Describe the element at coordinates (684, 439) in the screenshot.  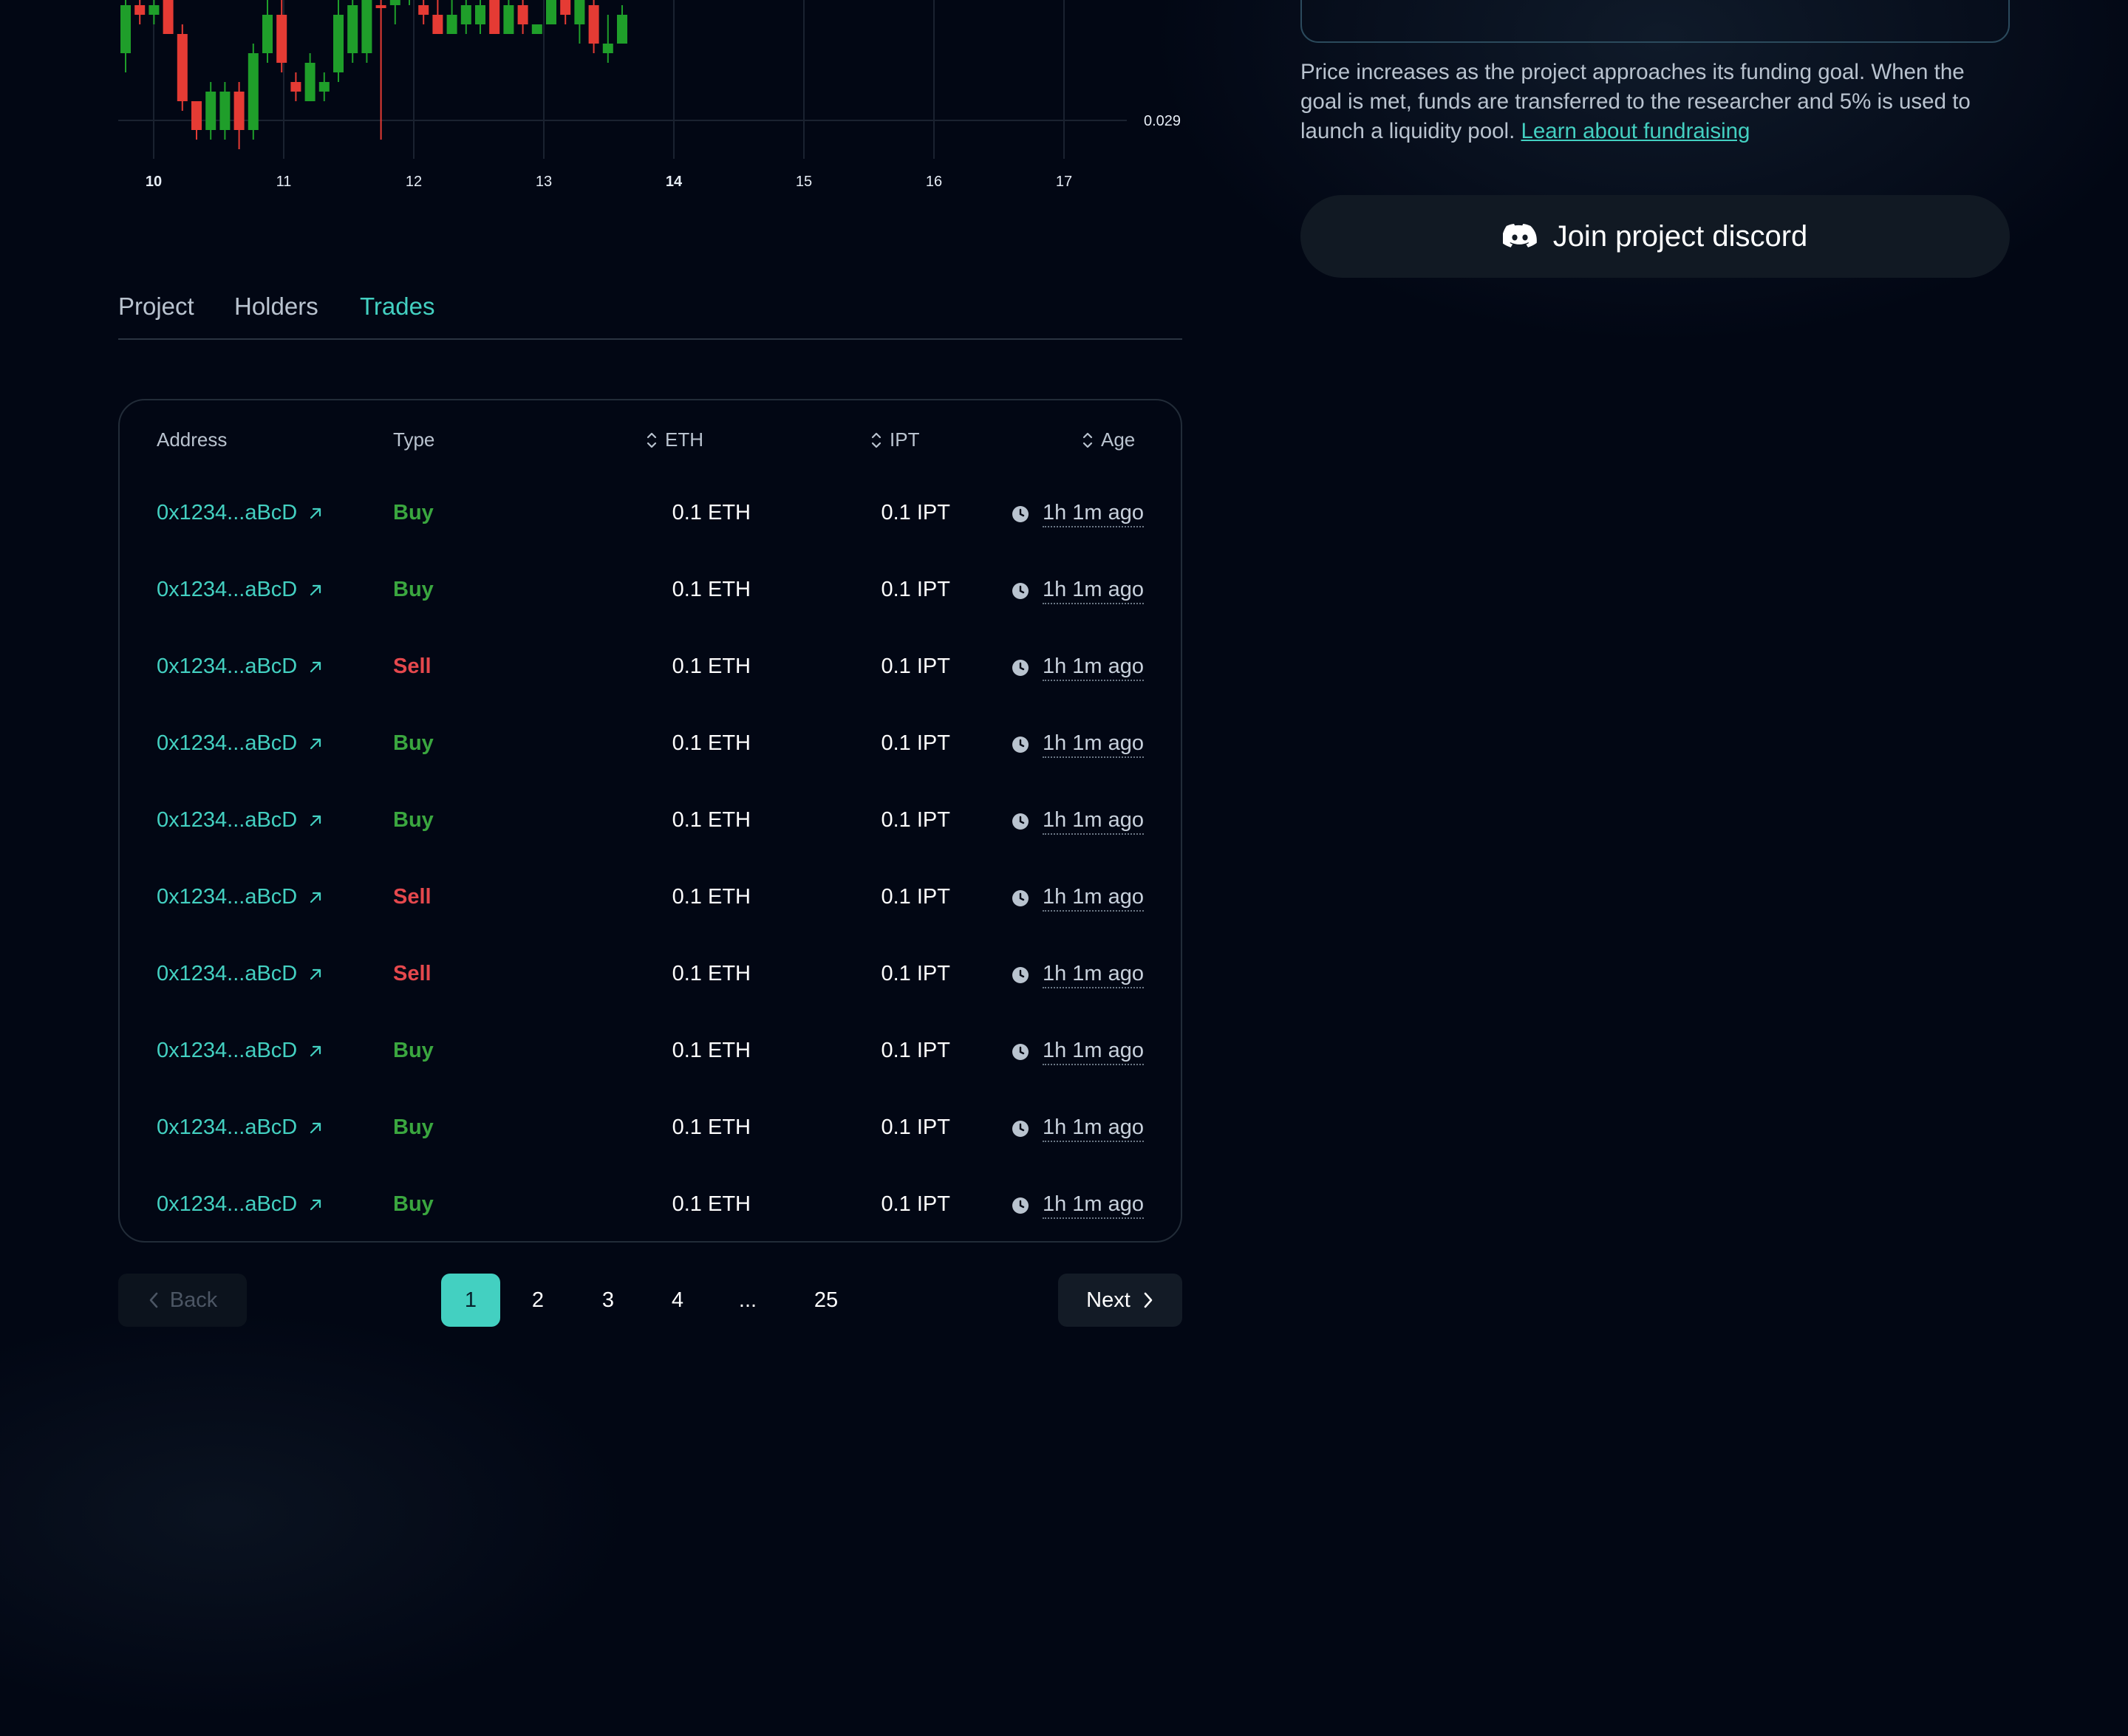
I see `header-eth-label: ETH` at that location.